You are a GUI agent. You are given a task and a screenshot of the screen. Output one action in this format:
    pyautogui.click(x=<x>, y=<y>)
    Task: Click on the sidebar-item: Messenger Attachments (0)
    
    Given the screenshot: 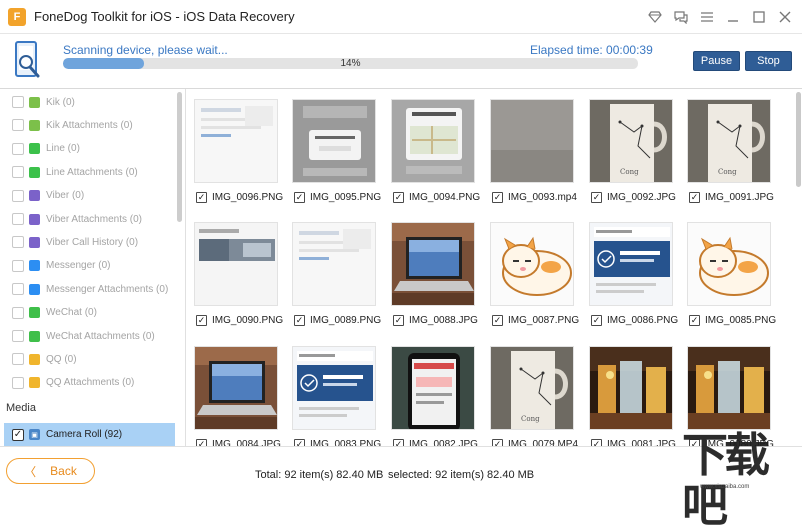 What is the action you would take?
    pyautogui.click(x=88, y=289)
    